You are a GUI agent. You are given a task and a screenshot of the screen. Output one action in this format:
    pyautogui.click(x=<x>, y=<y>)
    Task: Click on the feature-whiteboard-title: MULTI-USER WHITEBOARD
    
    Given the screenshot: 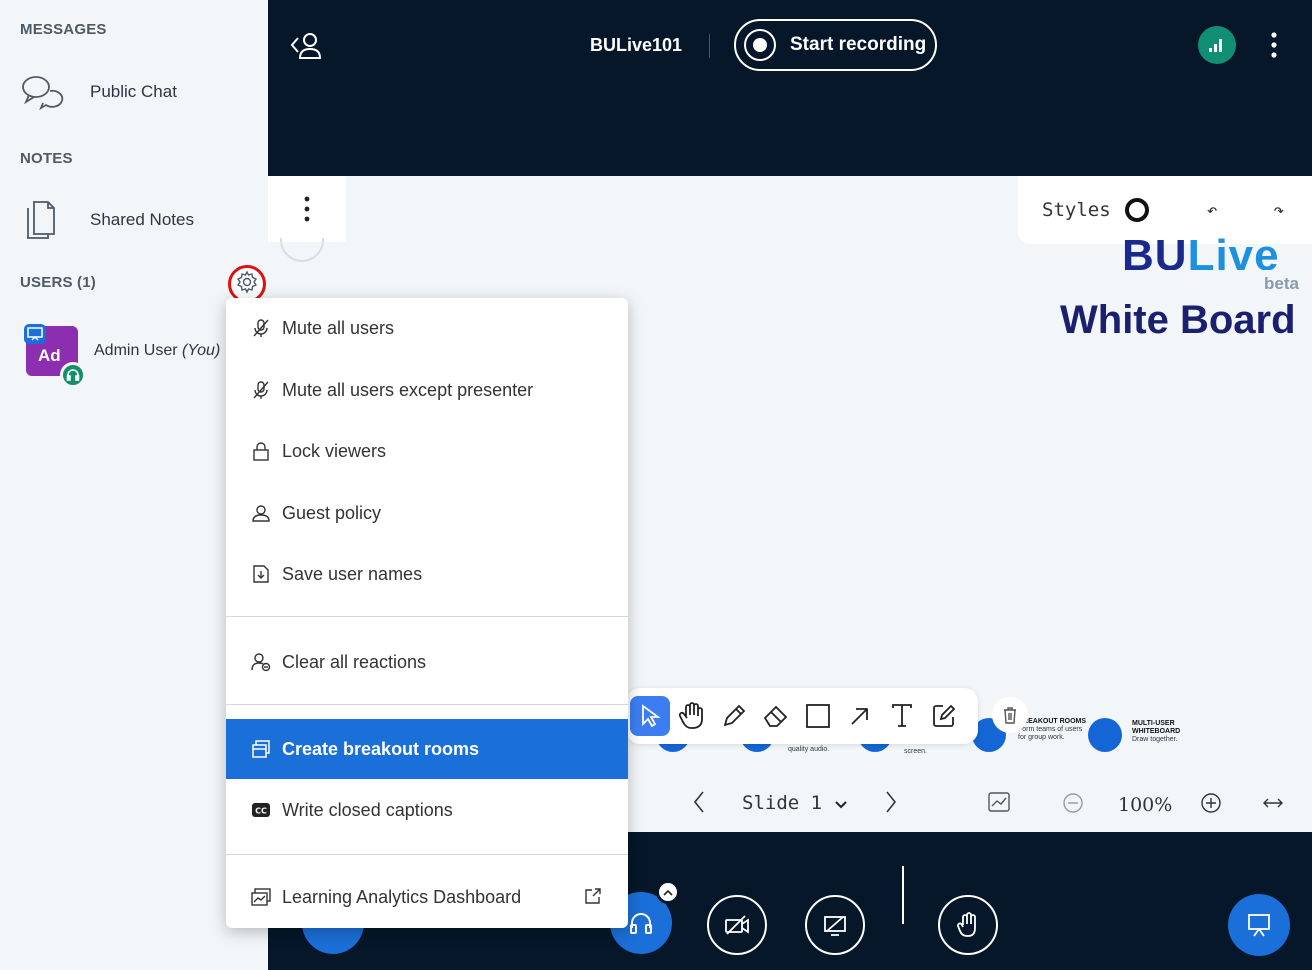 What is the action you would take?
    pyautogui.click(x=1156, y=727)
    